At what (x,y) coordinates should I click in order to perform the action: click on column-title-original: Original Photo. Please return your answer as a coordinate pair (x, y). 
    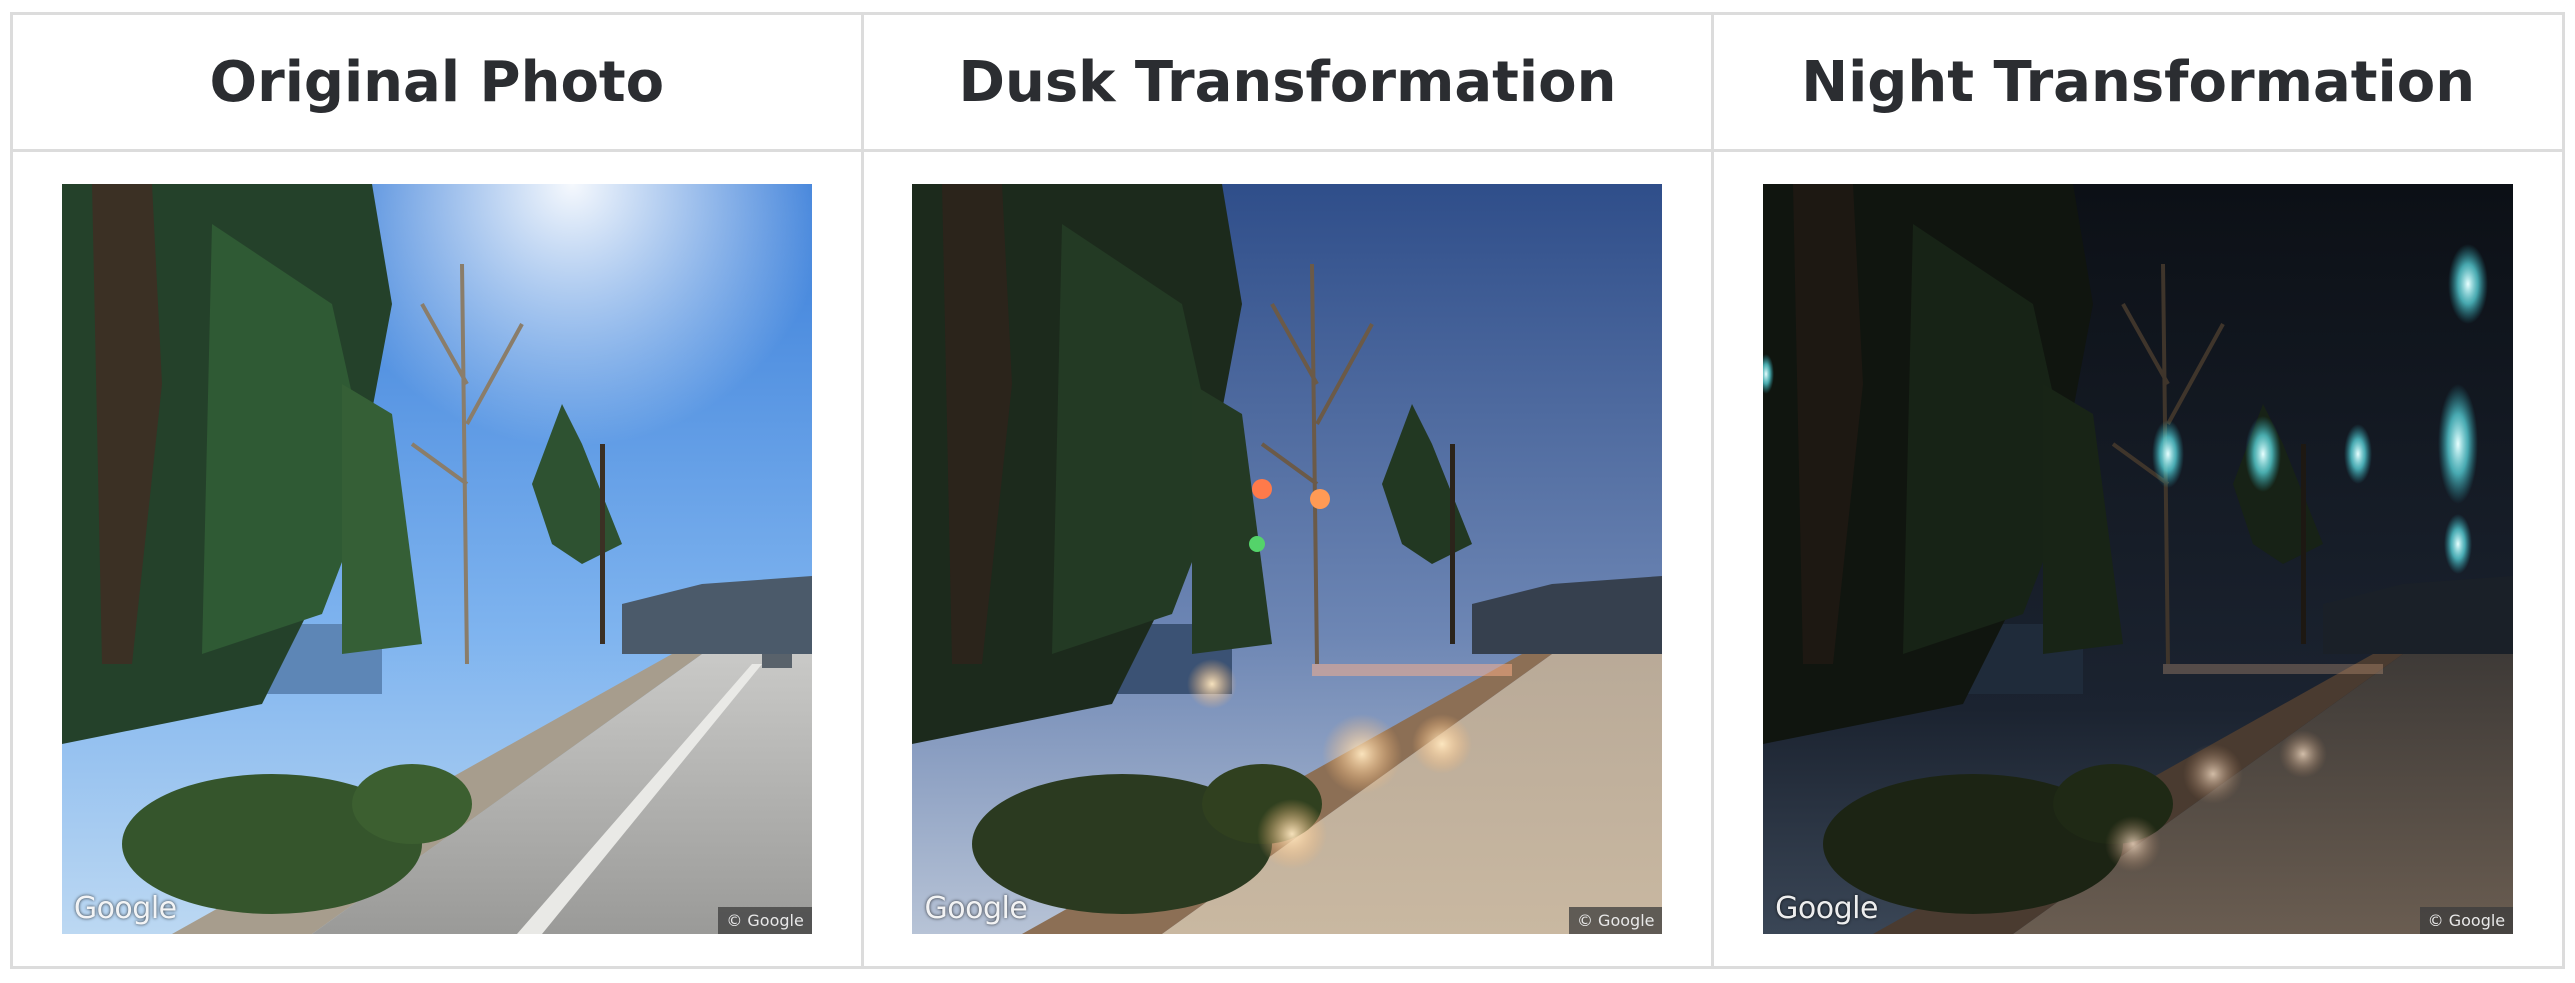
    Looking at the image, I should click on (437, 82).